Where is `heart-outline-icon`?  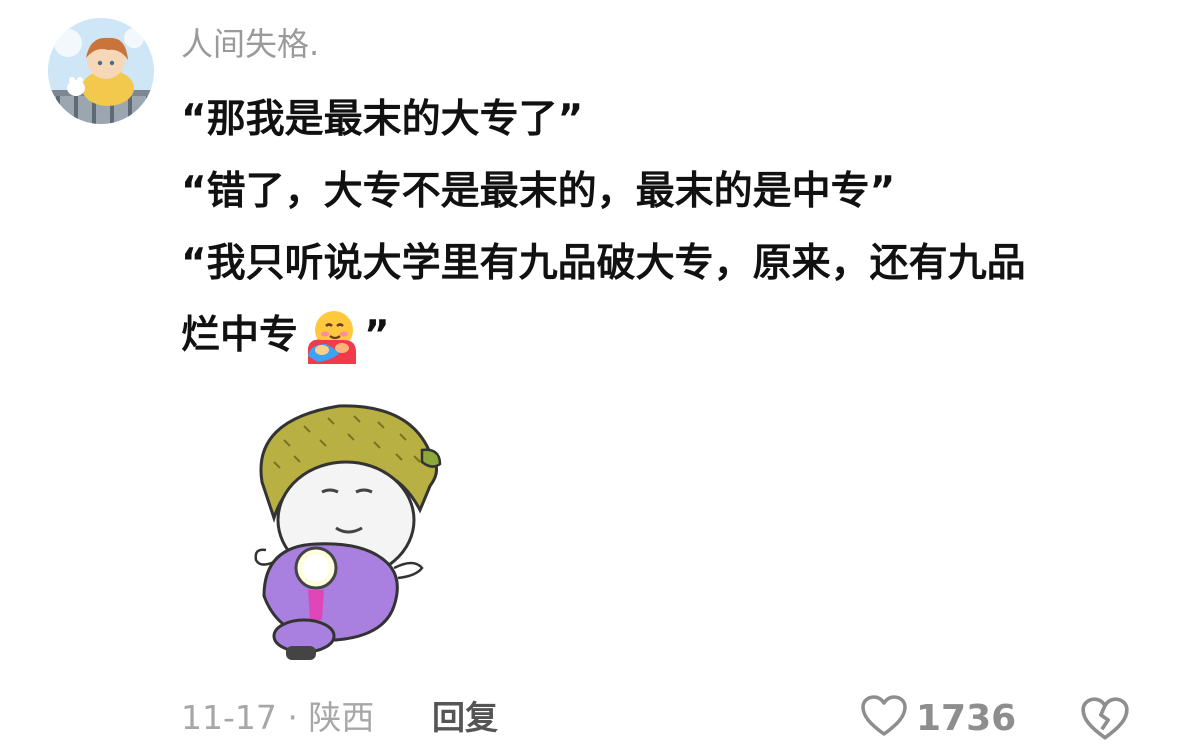 heart-outline-icon is located at coordinates (884, 718).